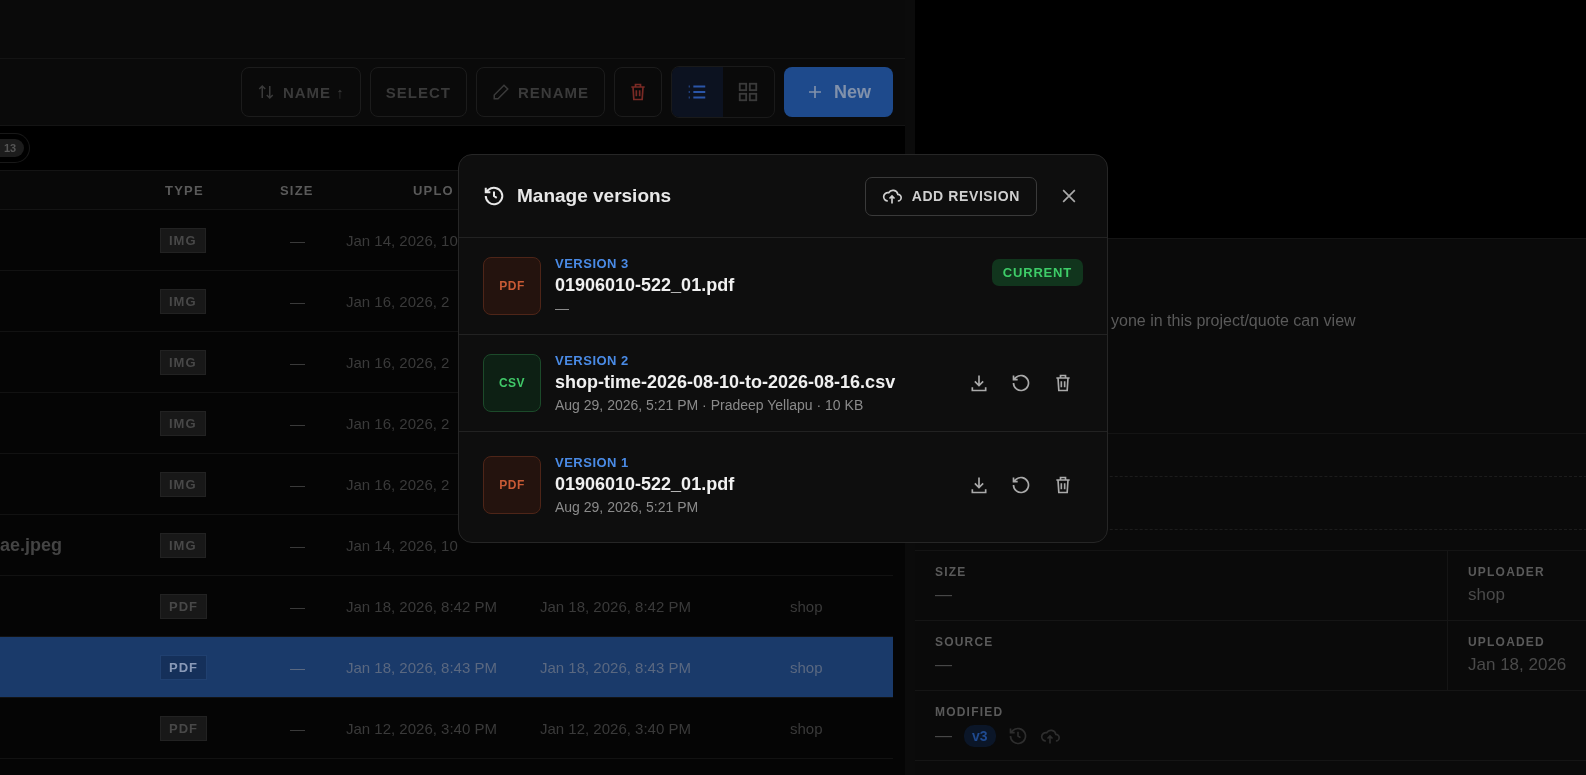 This screenshot has height=775, width=1586. What do you see at coordinates (970, 712) in the screenshot?
I see `field-label: MODIFIED` at bounding box center [970, 712].